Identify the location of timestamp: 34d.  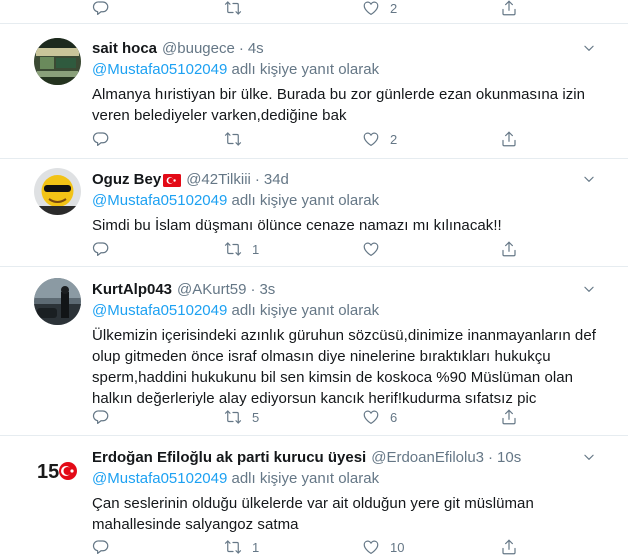
(276, 180).